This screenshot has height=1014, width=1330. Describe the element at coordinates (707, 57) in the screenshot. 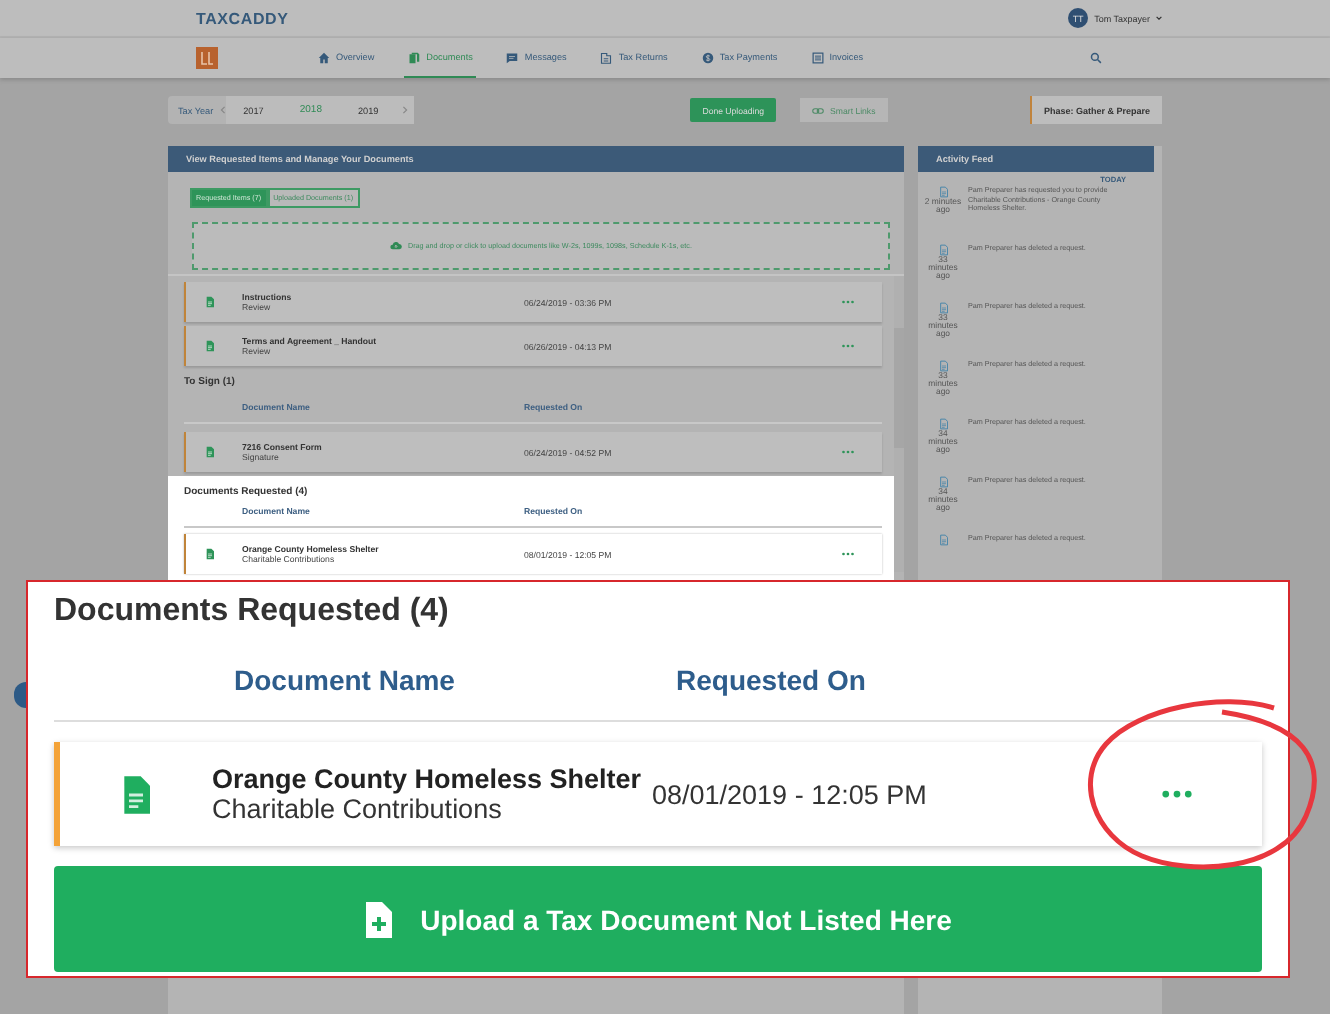

I see `dollar-icon` at that location.